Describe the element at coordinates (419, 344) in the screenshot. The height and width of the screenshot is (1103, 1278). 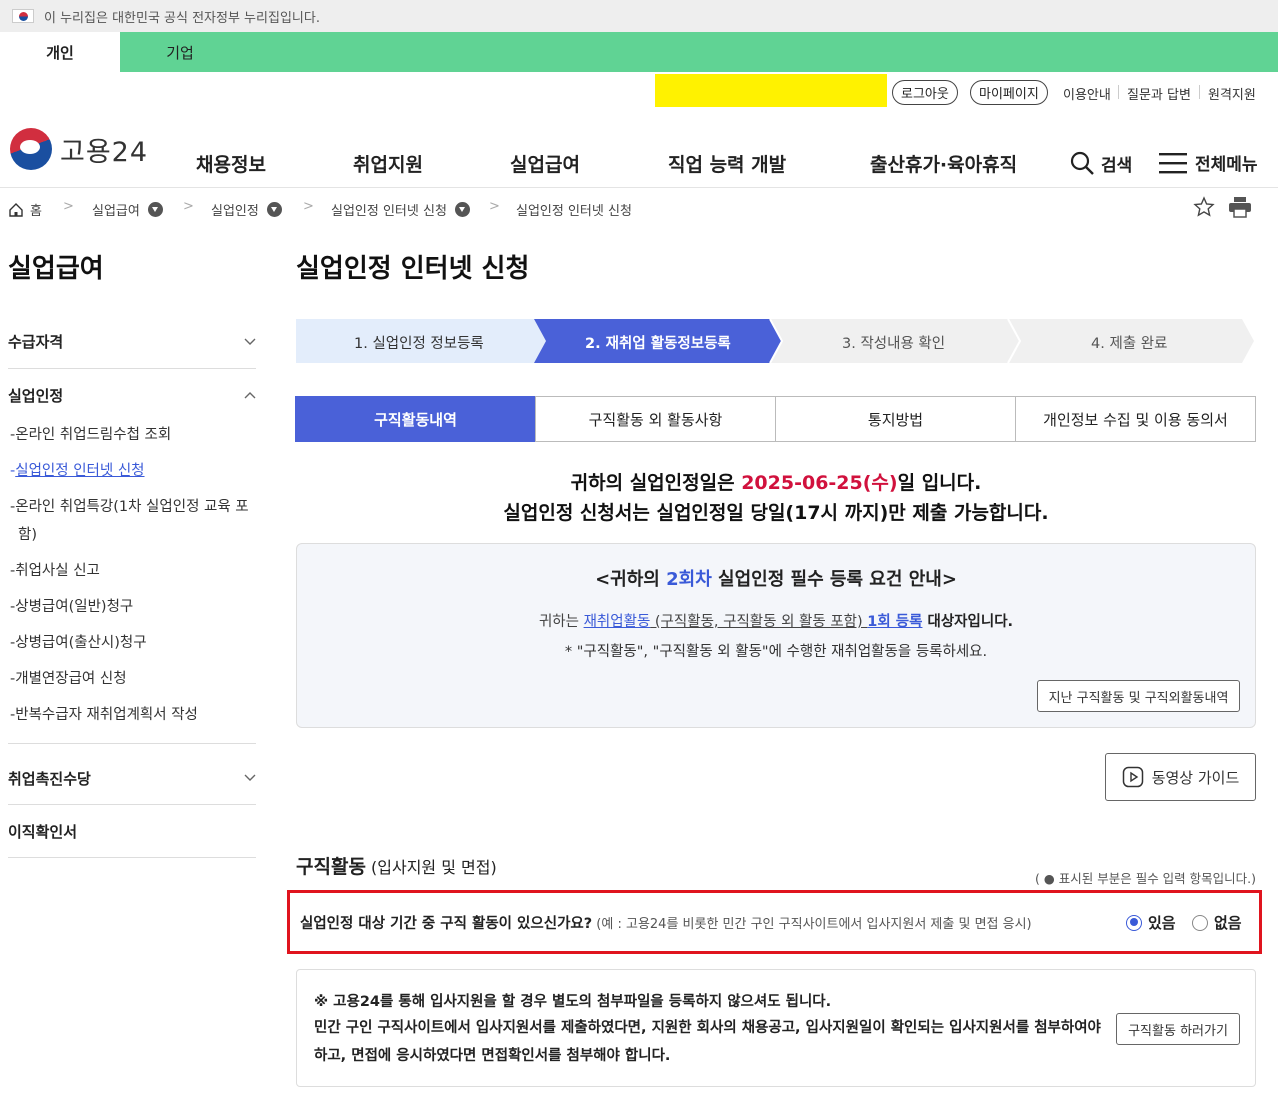
I see `step-1: 1. 실업인정 정보등록` at that location.